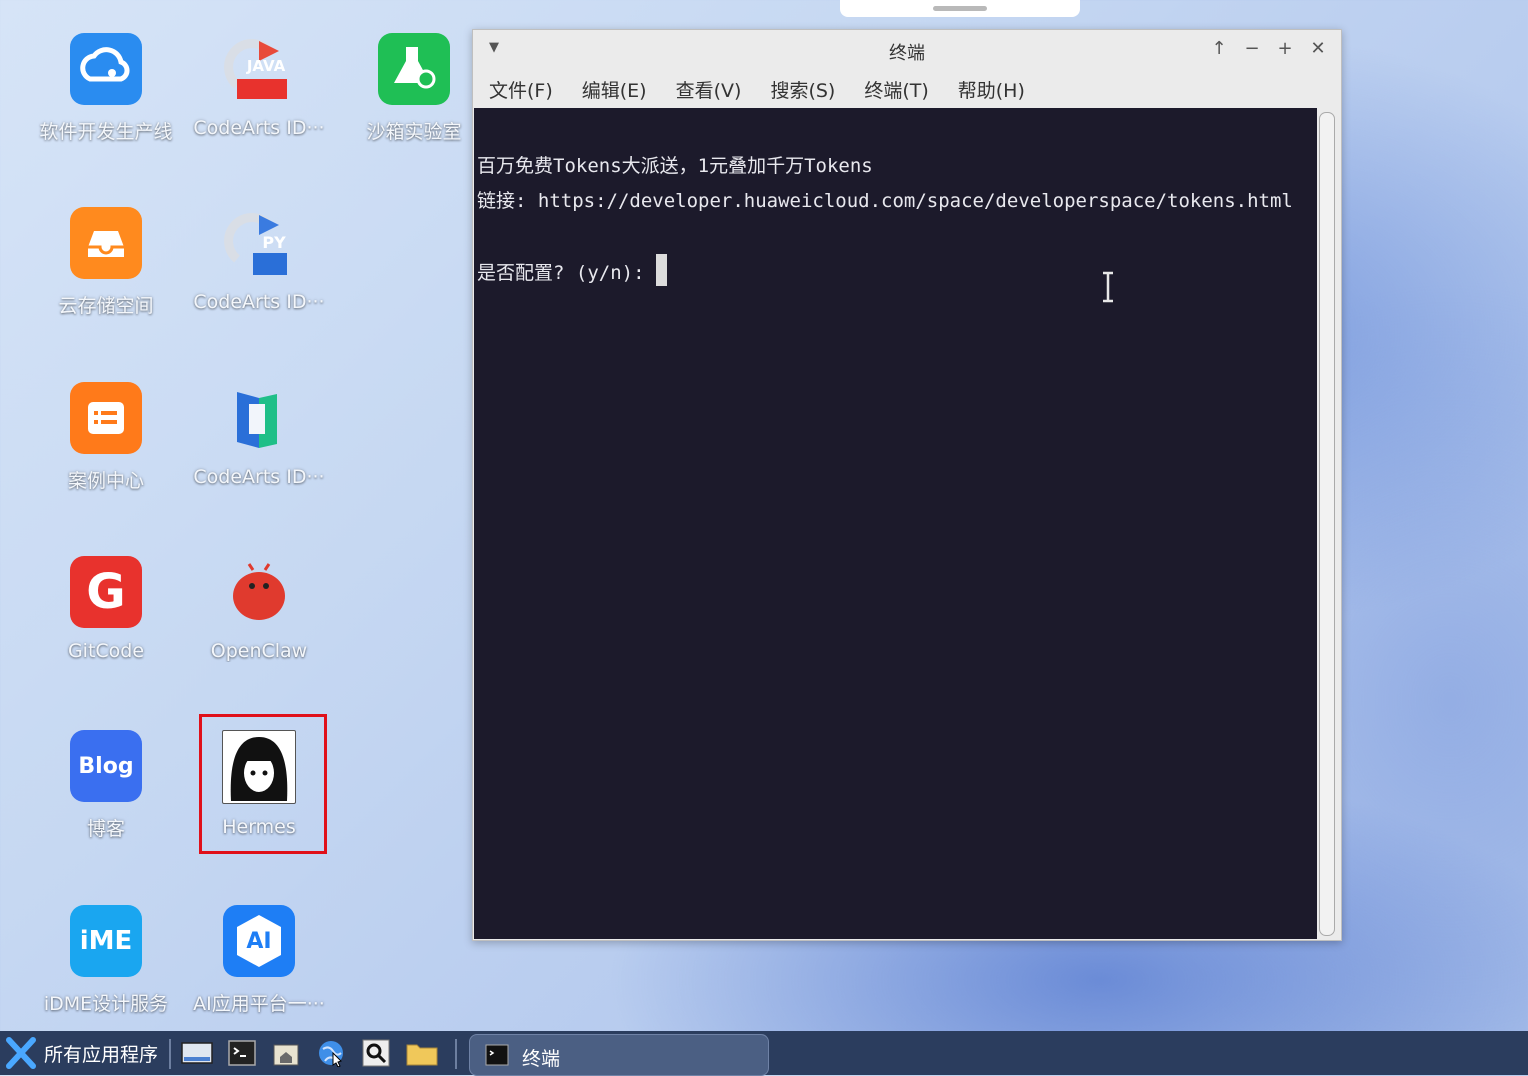 Image resolution: width=1528 pixels, height=1076 pixels. What do you see at coordinates (1318, 48) in the screenshot?
I see `close-icon: ✕` at bounding box center [1318, 48].